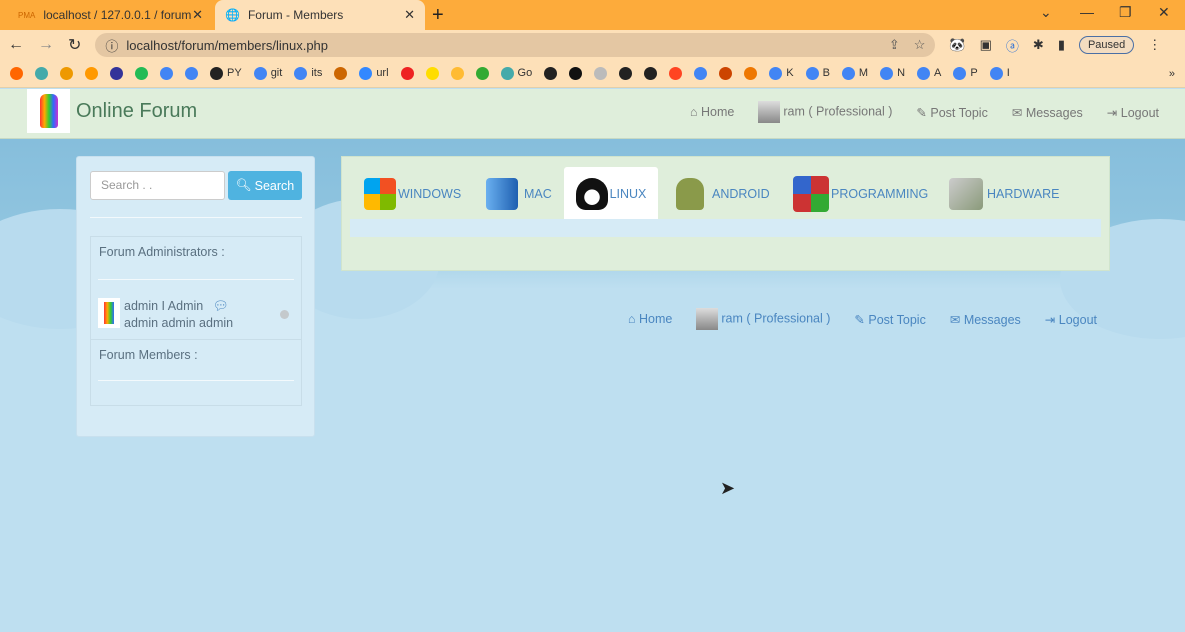 This screenshot has height=632, width=1185. I want to click on profile-button: Paused, so click(1106, 45).